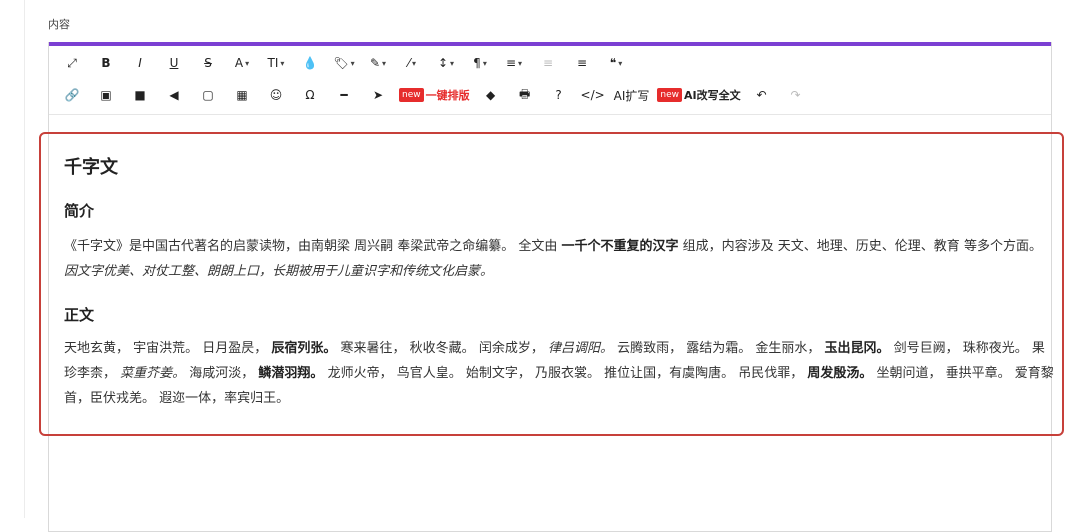 The width and height of the screenshot is (1080, 532). I want to click on cursor-icon: ➤, so click(378, 95).